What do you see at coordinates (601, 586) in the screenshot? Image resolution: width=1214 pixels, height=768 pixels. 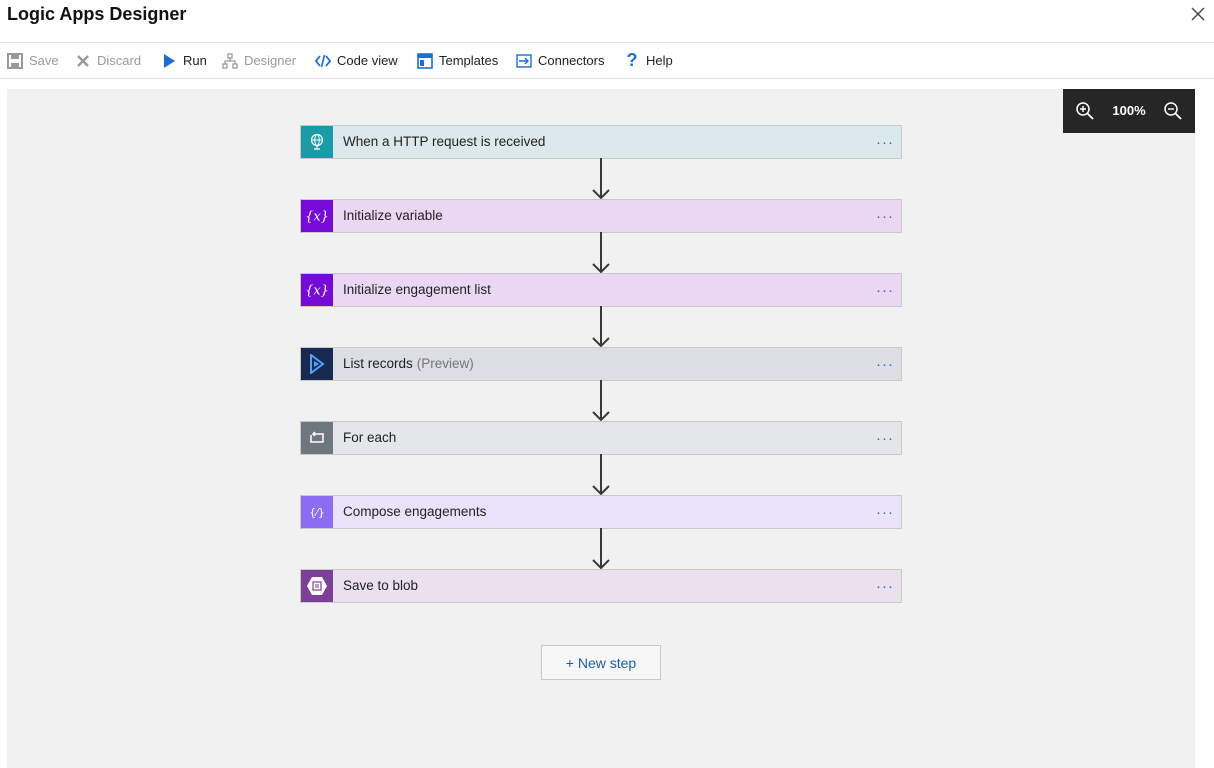 I see `step-save-to-blob: Save to blob ···` at bounding box center [601, 586].